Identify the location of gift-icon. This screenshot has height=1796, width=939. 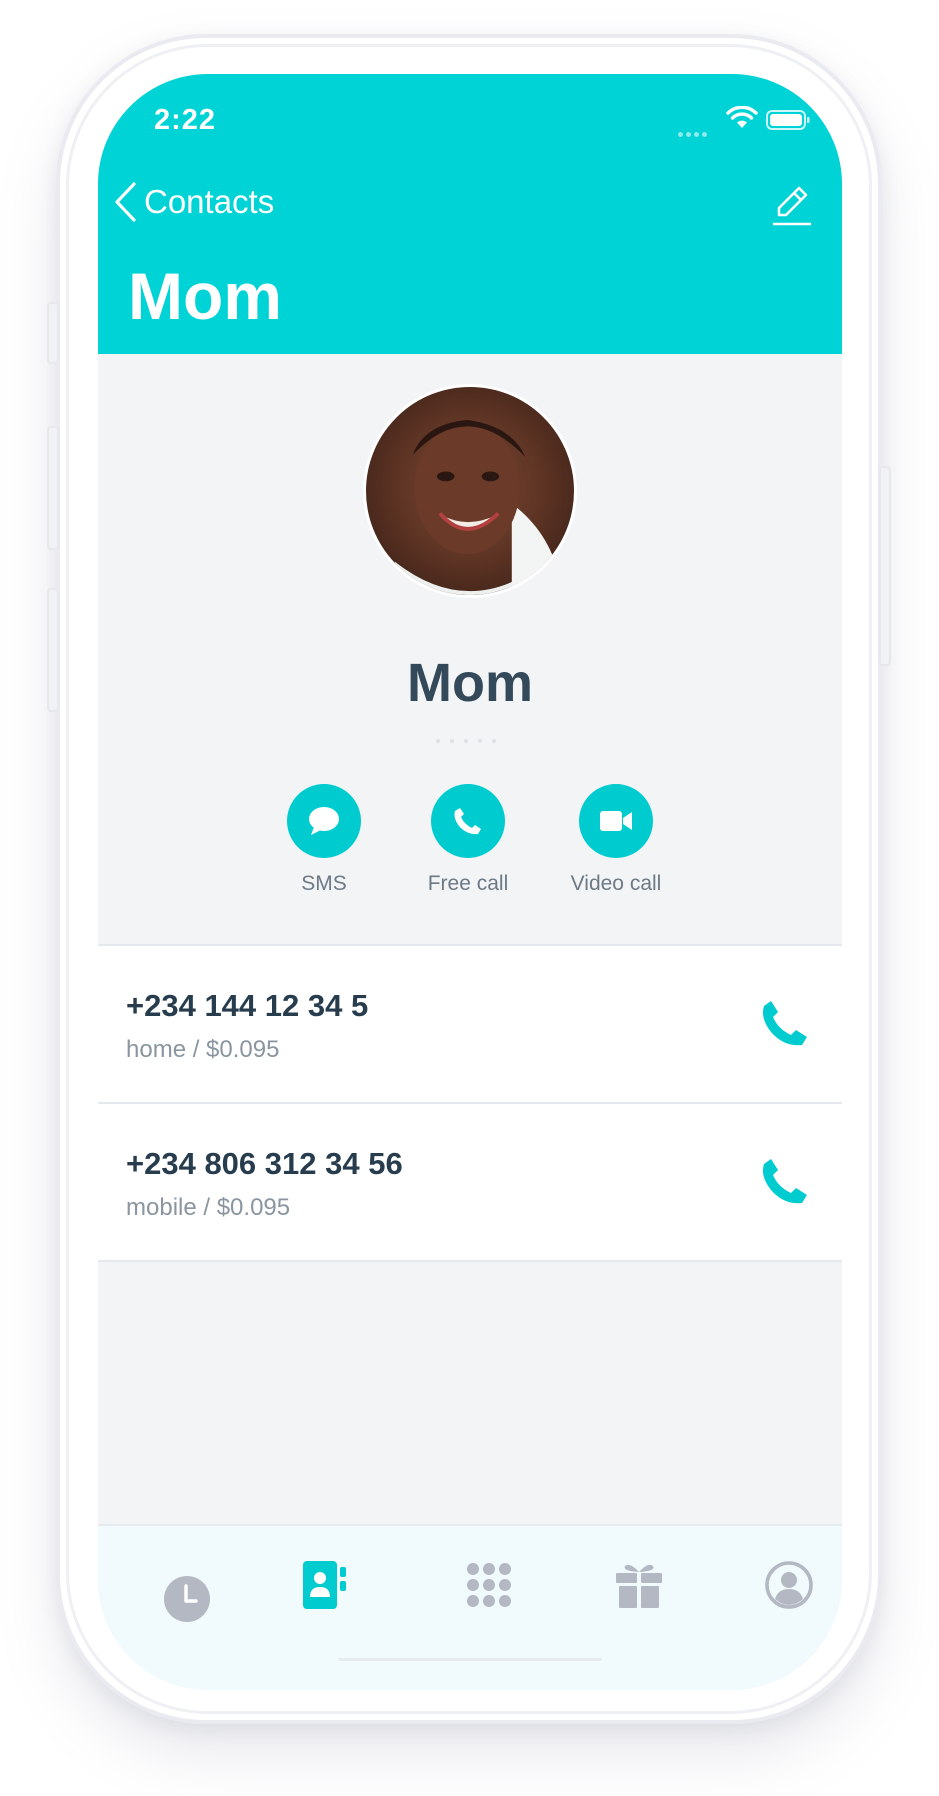
(639, 1586).